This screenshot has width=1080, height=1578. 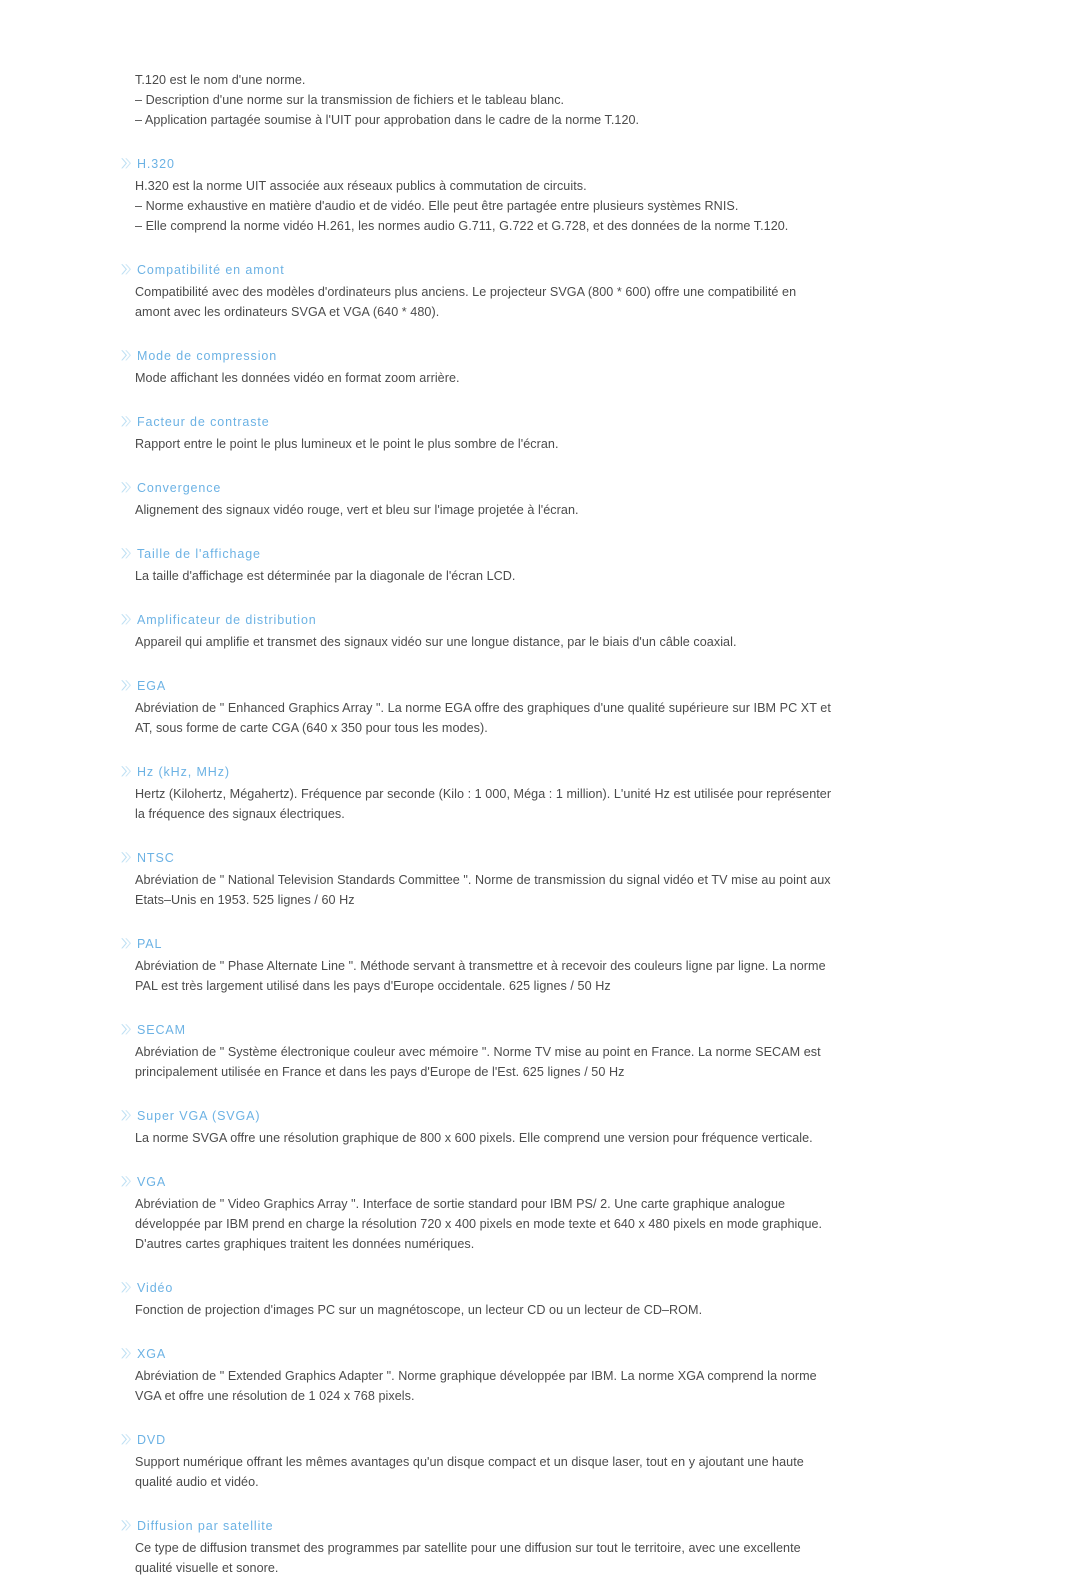 What do you see at coordinates (152, 686) in the screenshot?
I see `section-heading-label: EGA` at bounding box center [152, 686].